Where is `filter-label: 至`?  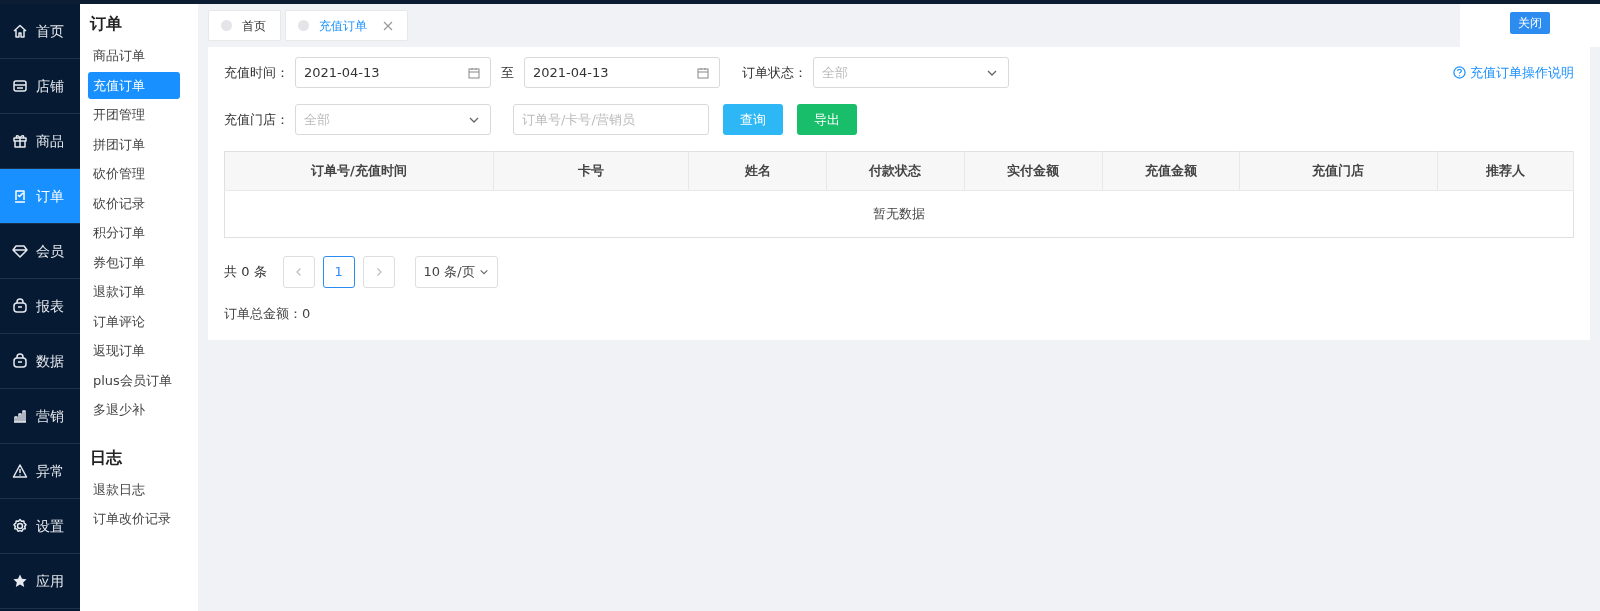
filter-label: 至 is located at coordinates (507, 72).